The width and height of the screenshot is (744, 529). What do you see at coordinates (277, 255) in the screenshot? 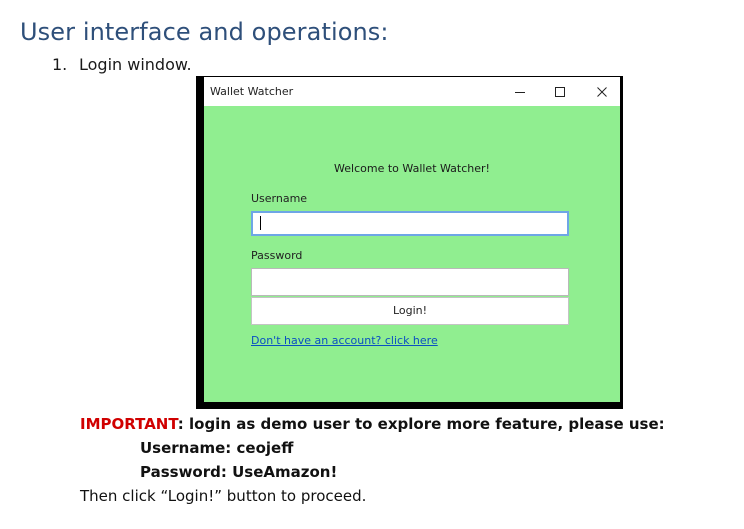
I see `password-label: Password` at bounding box center [277, 255].